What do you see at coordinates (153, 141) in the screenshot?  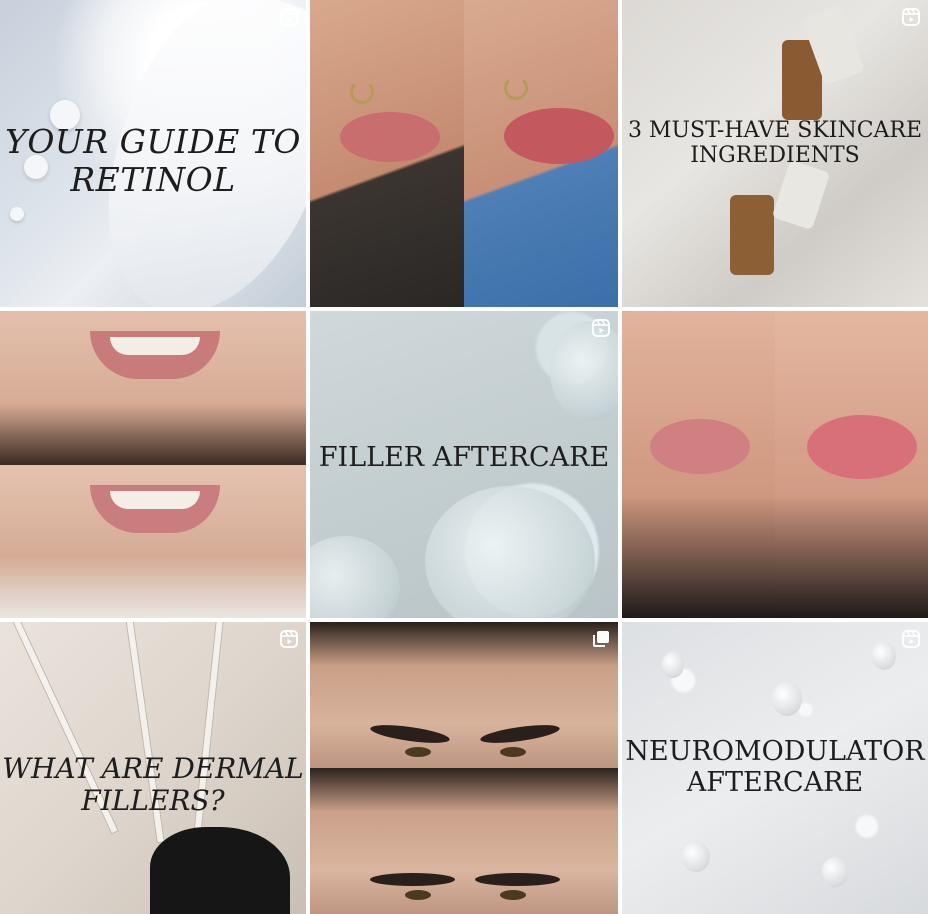 I see `caption-line: YOUR GUIDE TO` at bounding box center [153, 141].